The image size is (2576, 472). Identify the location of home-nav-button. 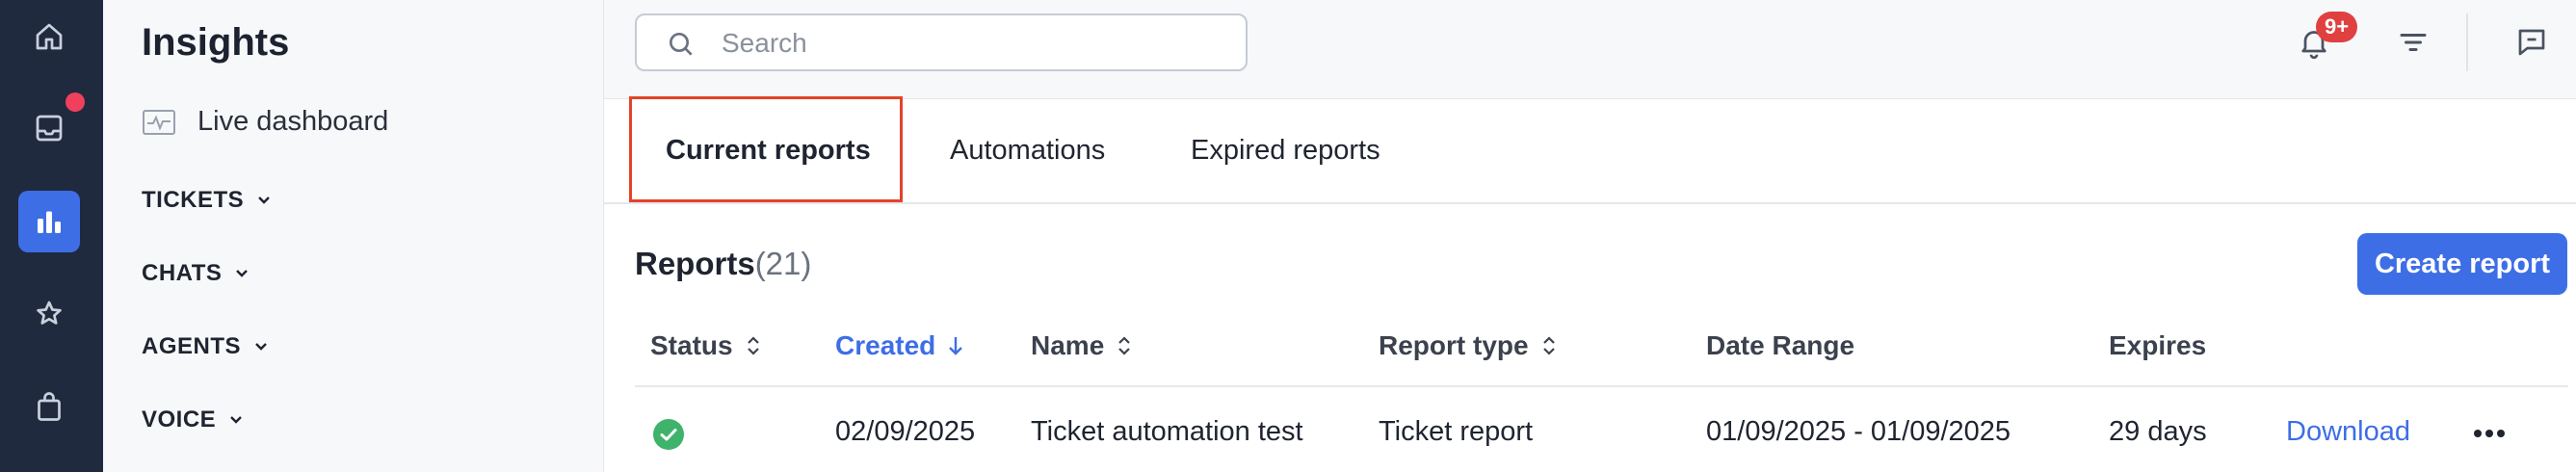
(49, 36).